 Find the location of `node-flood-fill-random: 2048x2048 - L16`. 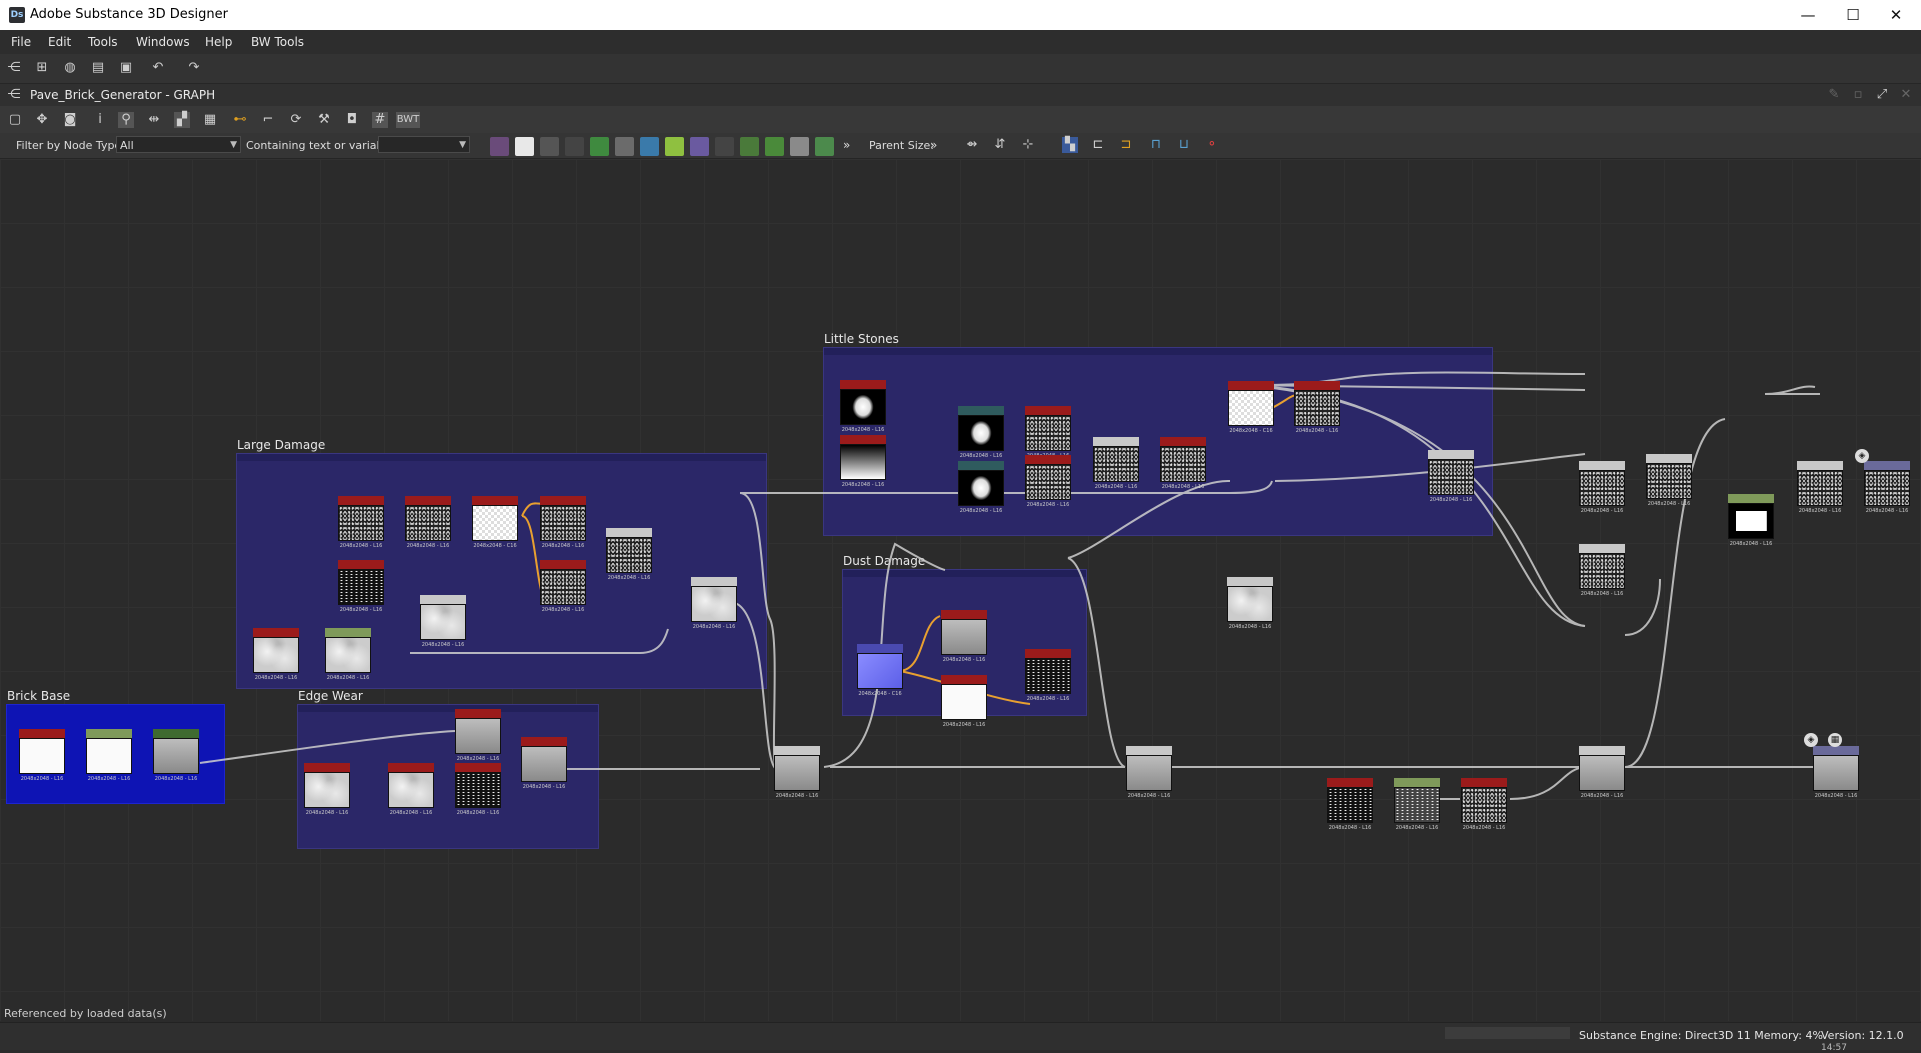

node-flood-fill-random: 2048x2048 - L16 is located at coordinates (563, 586).